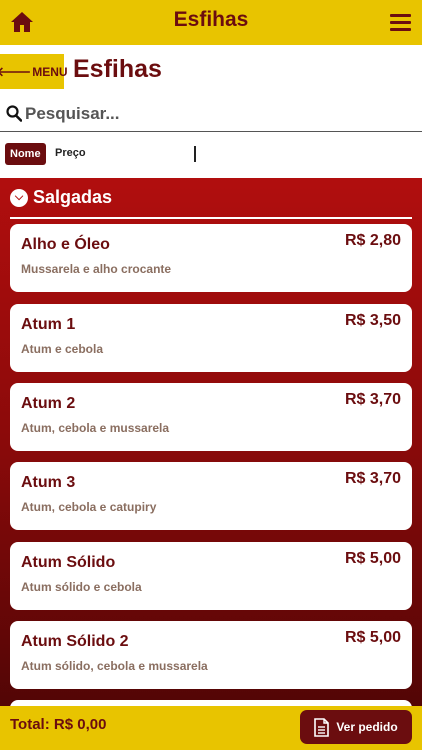  What do you see at coordinates (81, 587) in the screenshot?
I see `item-description: Atum sólido e cebola` at bounding box center [81, 587].